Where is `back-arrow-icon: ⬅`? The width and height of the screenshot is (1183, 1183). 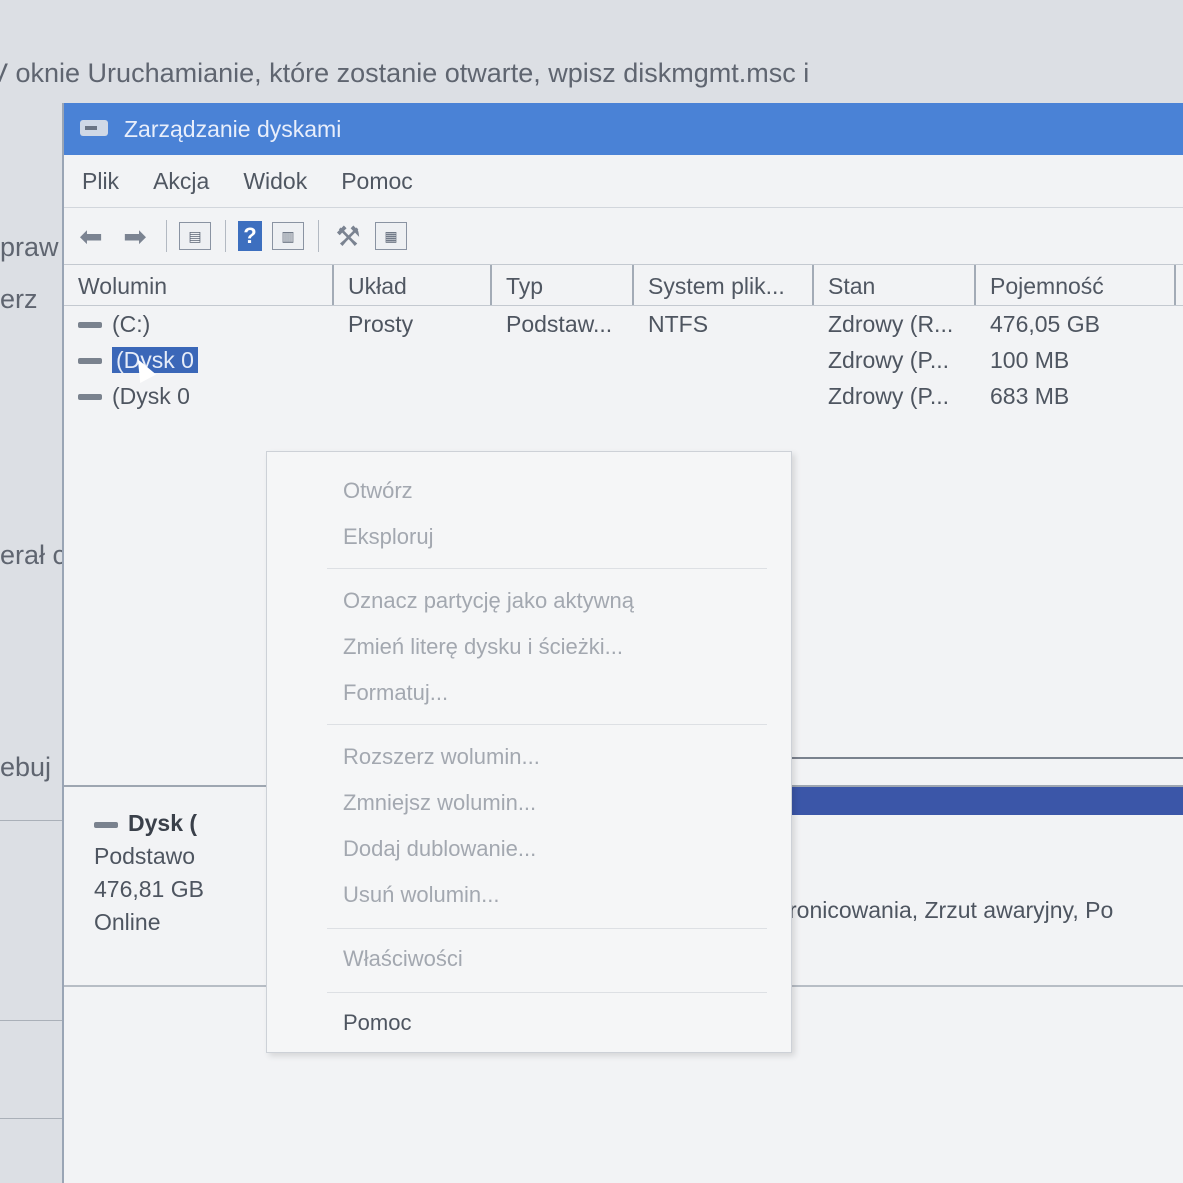 back-arrow-icon: ⬅ is located at coordinates (91, 236).